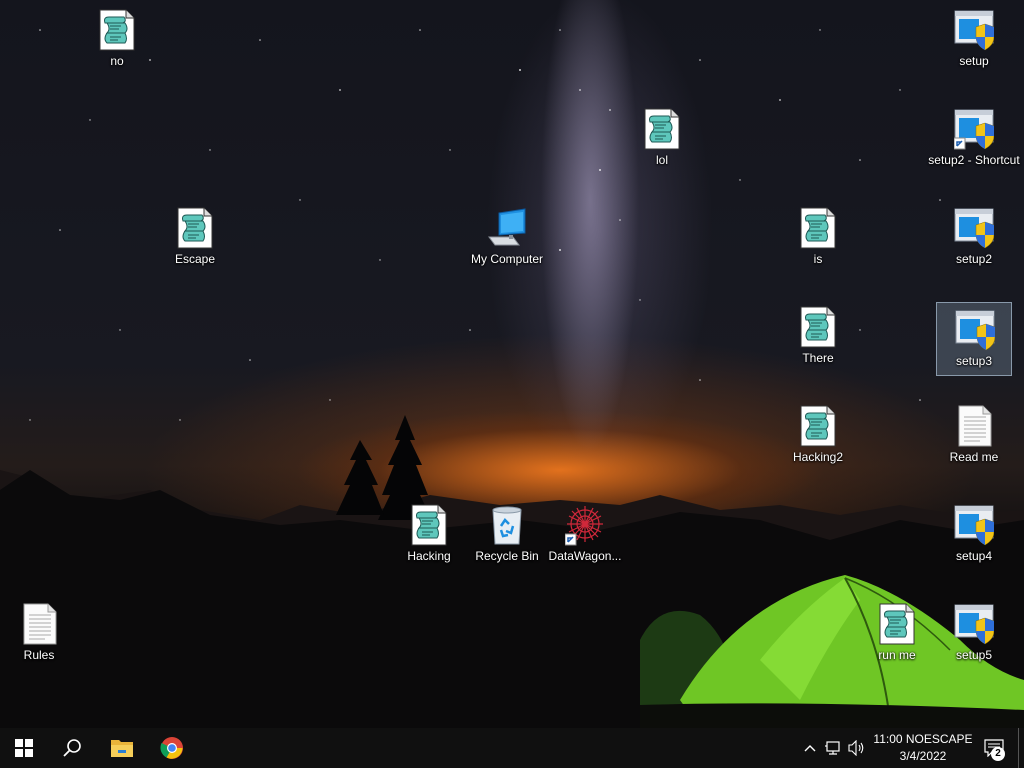 This screenshot has width=1024, height=768. What do you see at coordinates (923, 756) in the screenshot?
I see `clock-date: 3/4/2022` at bounding box center [923, 756].